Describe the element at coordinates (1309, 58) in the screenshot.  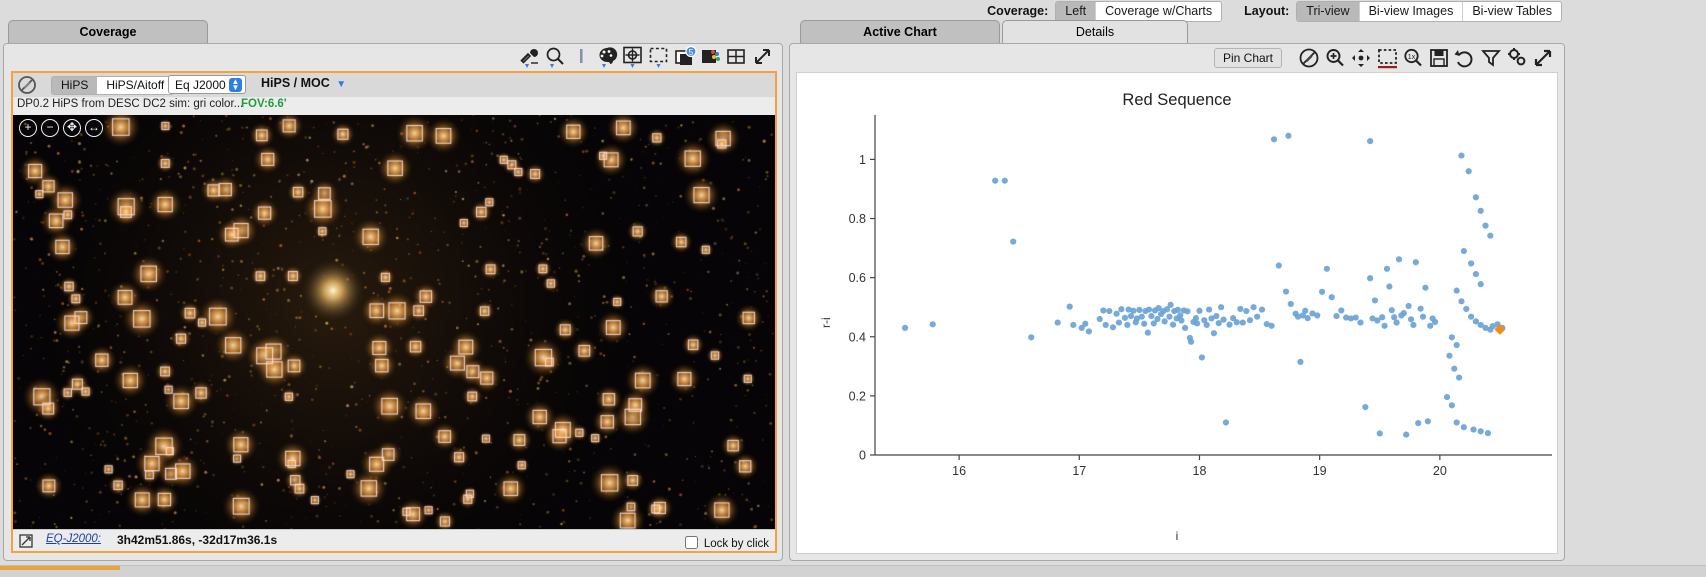
I see `no-entry-icon` at that location.